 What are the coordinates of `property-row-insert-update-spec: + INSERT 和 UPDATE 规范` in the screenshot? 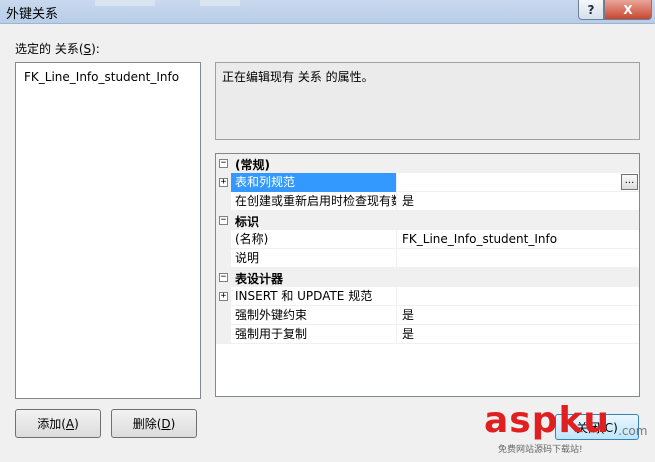 It's located at (427, 296).